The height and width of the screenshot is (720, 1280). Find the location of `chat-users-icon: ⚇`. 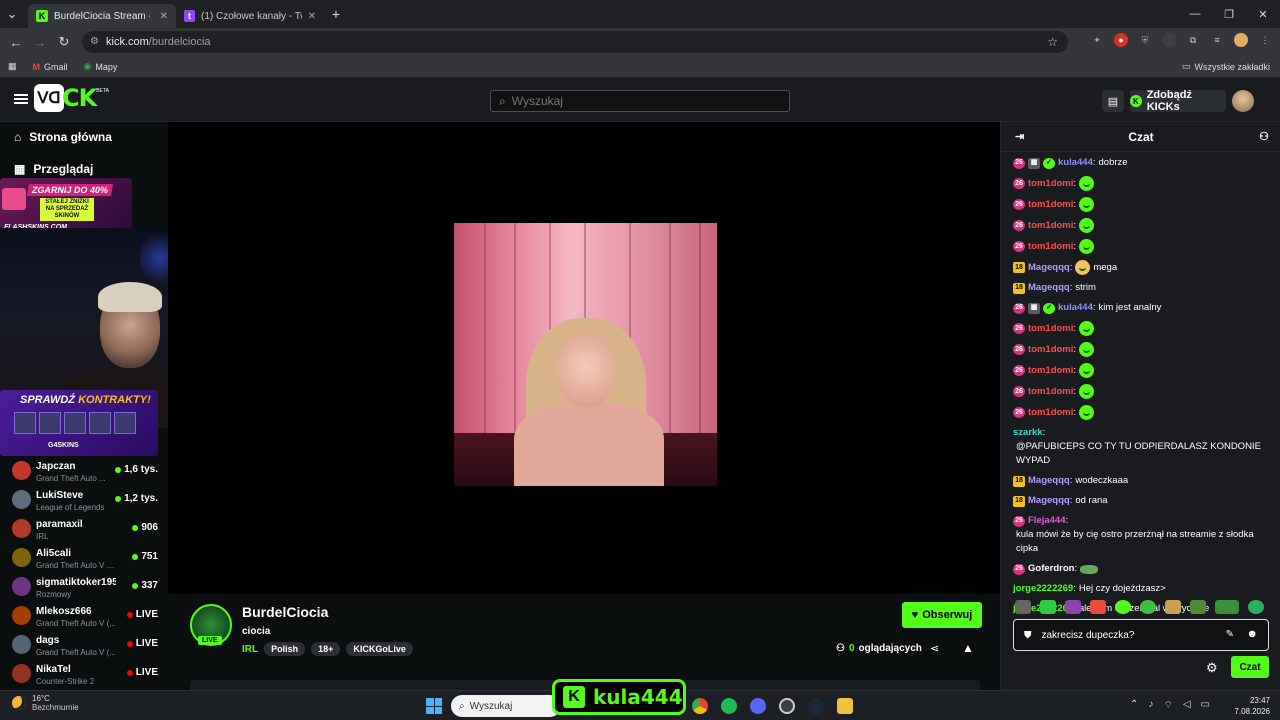

chat-users-icon: ⚇ is located at coordinates (1264, 136).